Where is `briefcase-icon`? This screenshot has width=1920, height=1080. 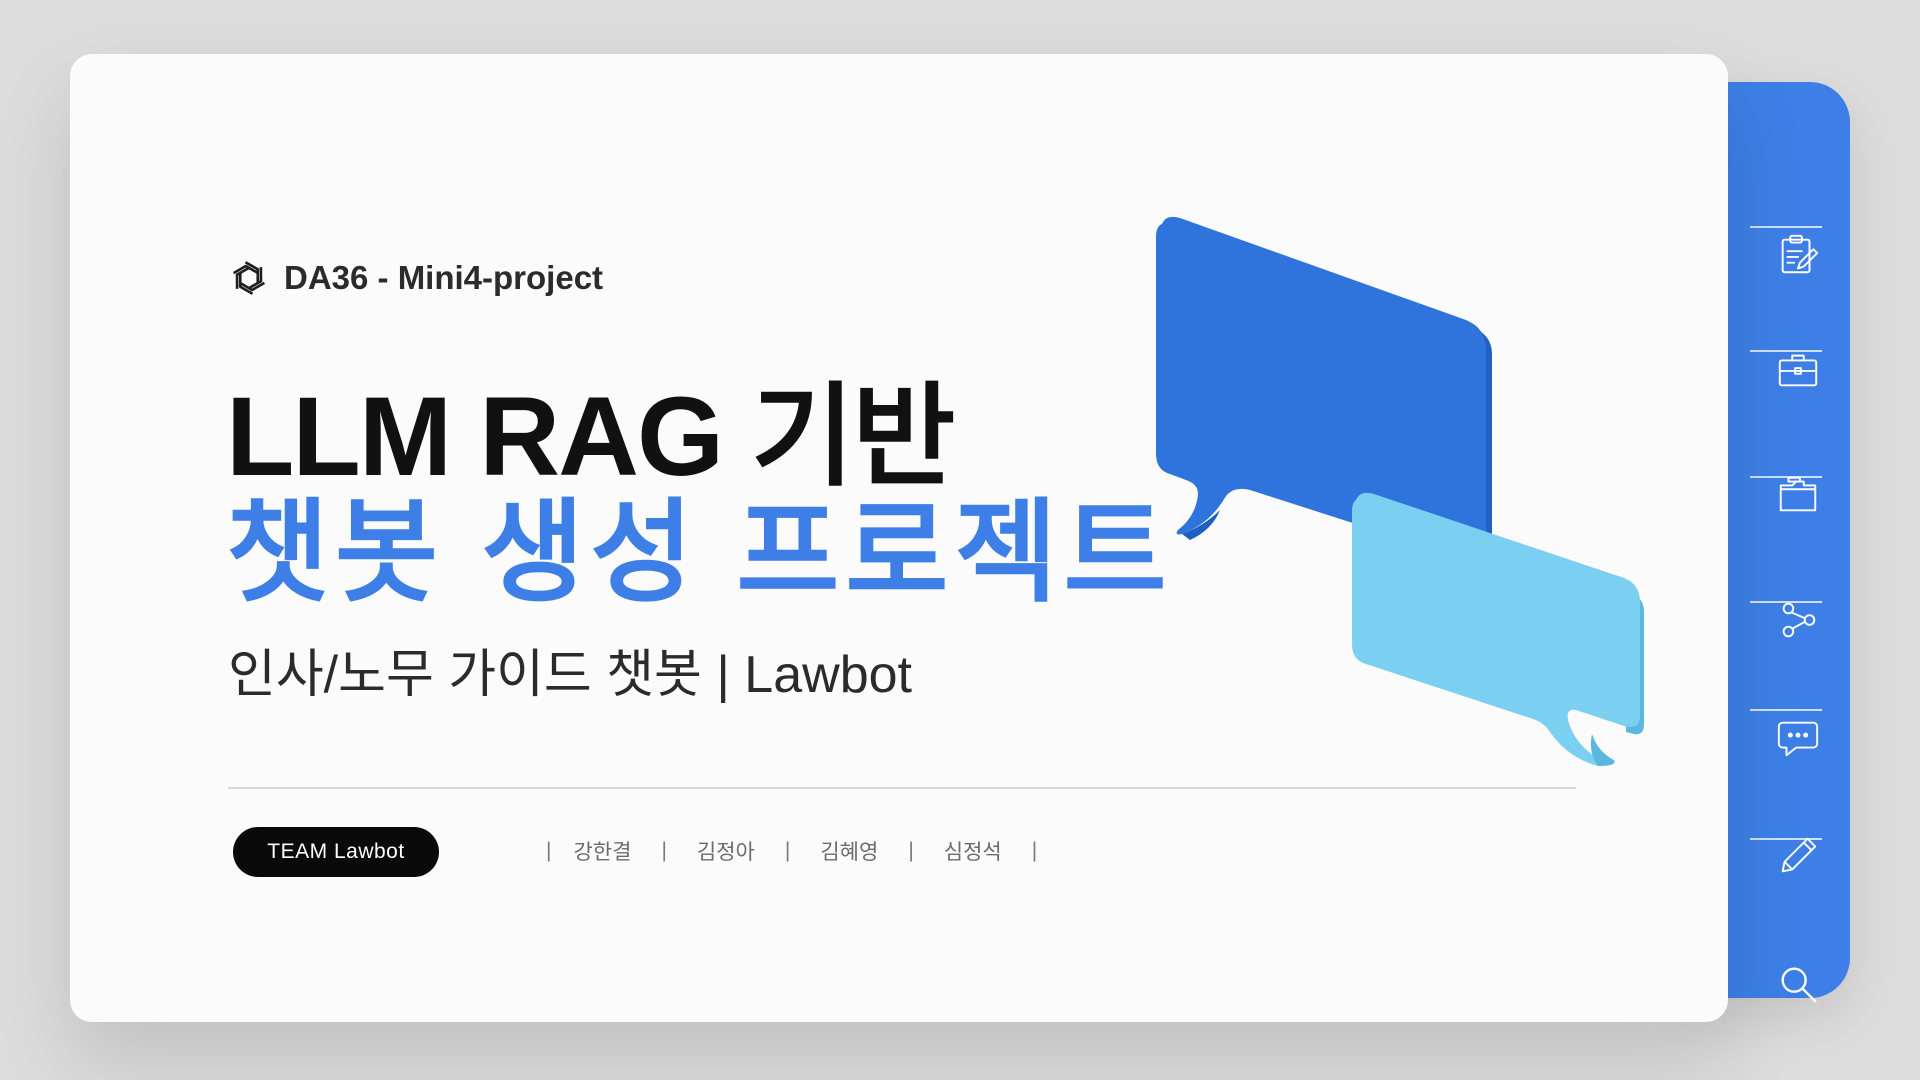 briefcase-icon is located at coordinates (1798, 370).